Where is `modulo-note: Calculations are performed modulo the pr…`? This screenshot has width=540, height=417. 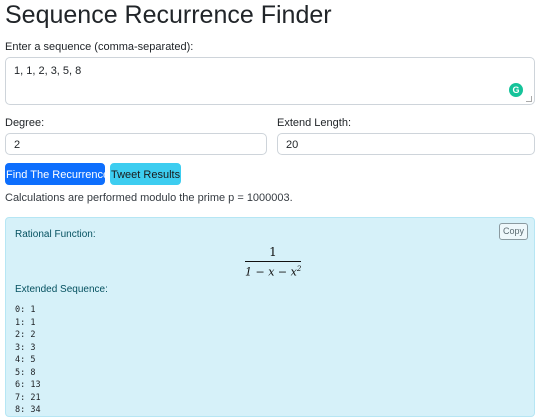
modulo-note: Calculations are performed modulo the pr… is located at coordinates (149, 198).